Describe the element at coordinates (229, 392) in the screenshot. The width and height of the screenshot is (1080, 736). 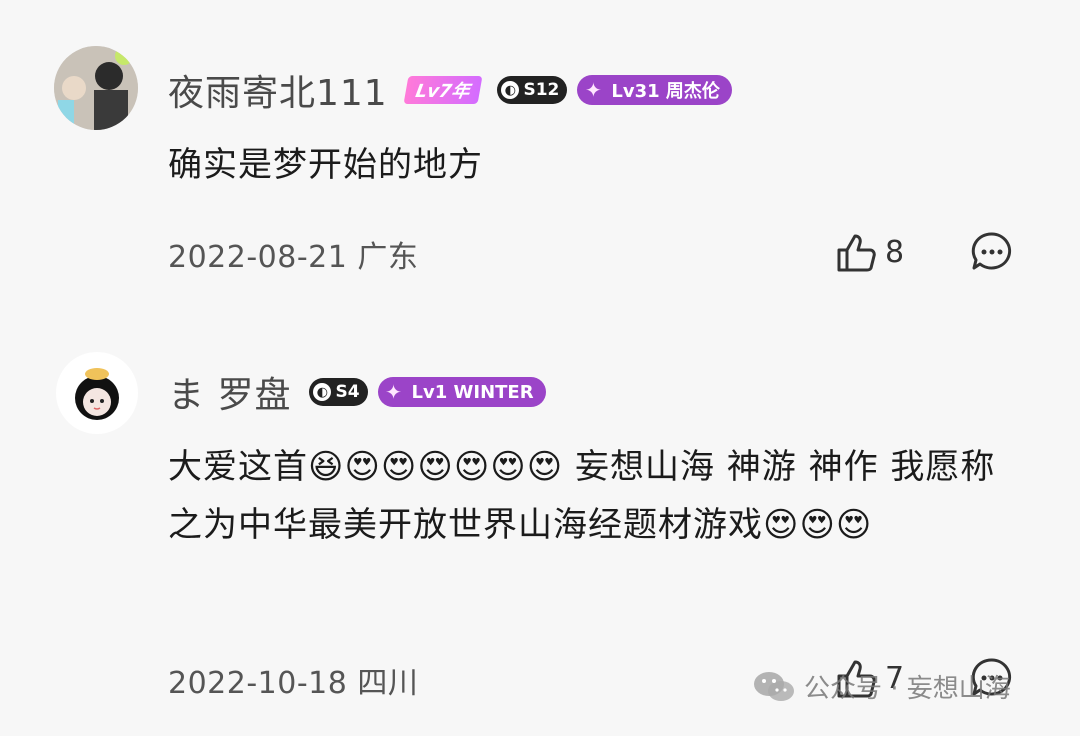
I see `username: ま 罗盘` at that location.